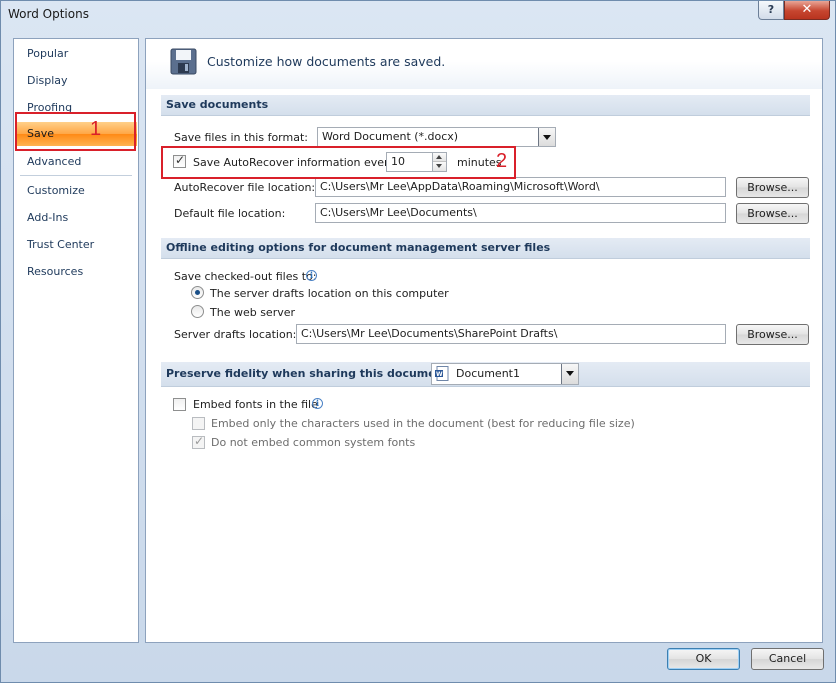  Describe the element at coordinates (485, 105) in the screenshot. I see `section-header-save-documents: Save documents` at that location.